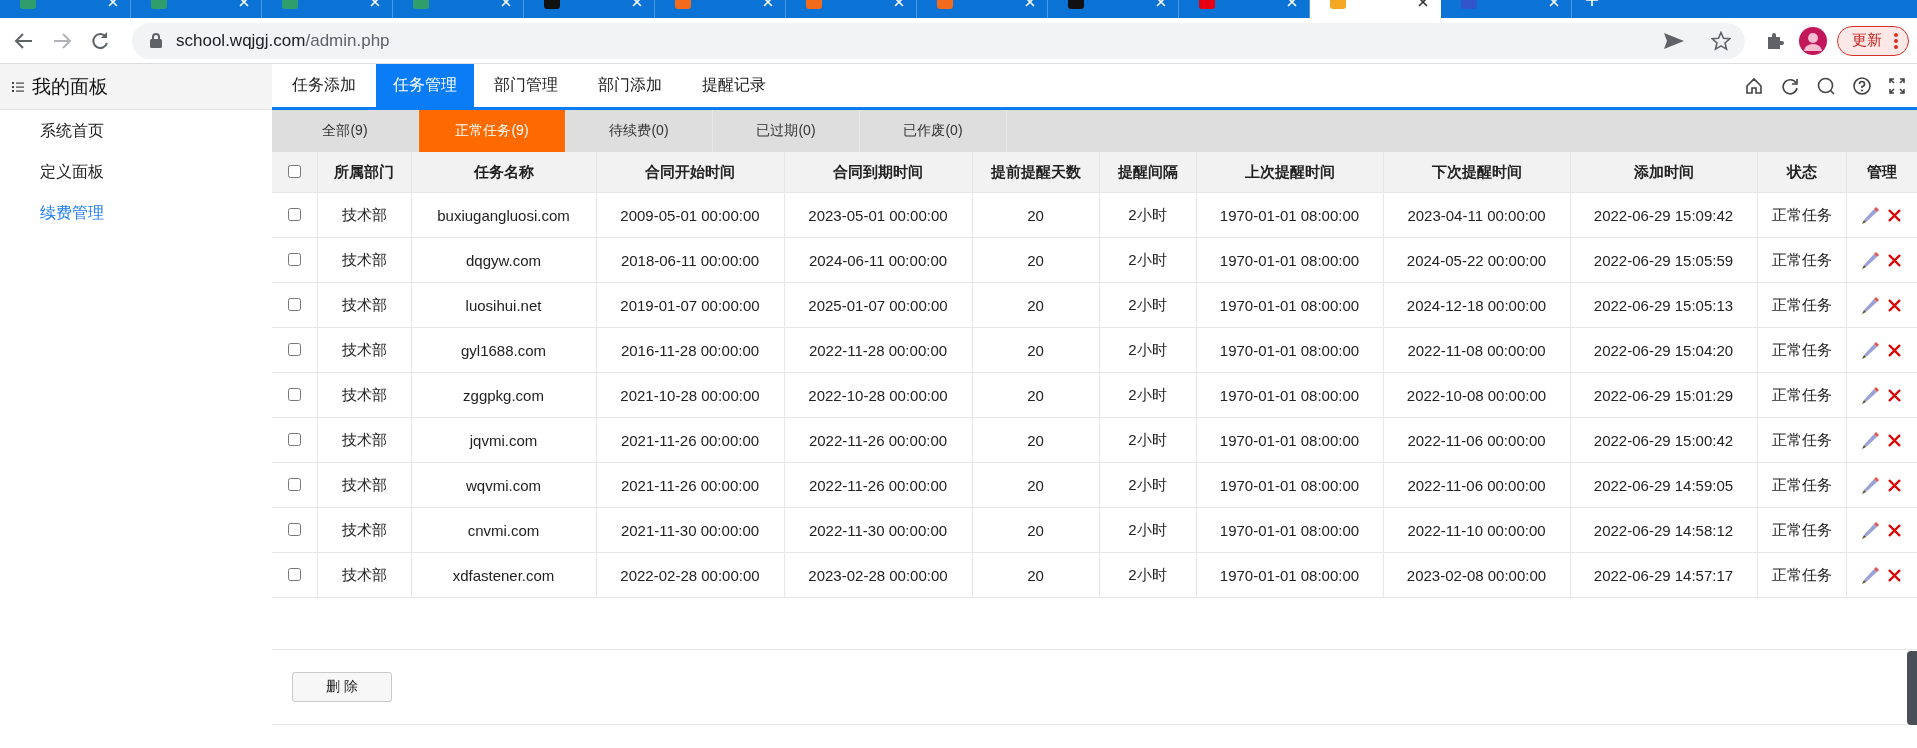 The height and width of the screenshot is (748, 1917). I want to click on search-icon, so click(1826, 85).